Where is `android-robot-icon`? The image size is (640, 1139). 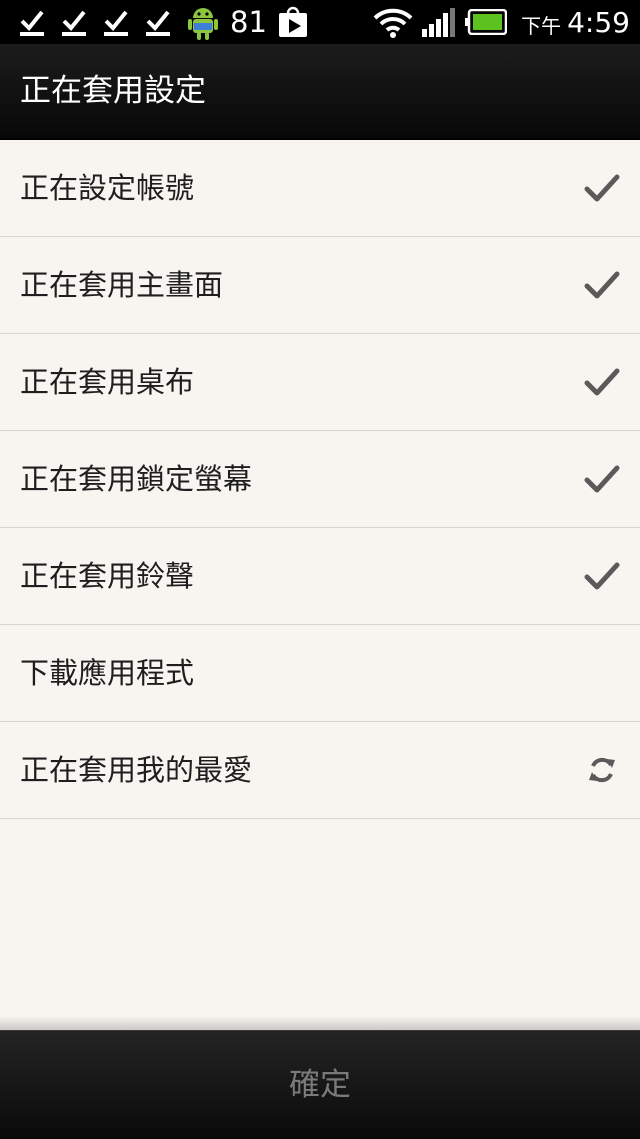 android-robot-icon is located at coordinates (203, 24).